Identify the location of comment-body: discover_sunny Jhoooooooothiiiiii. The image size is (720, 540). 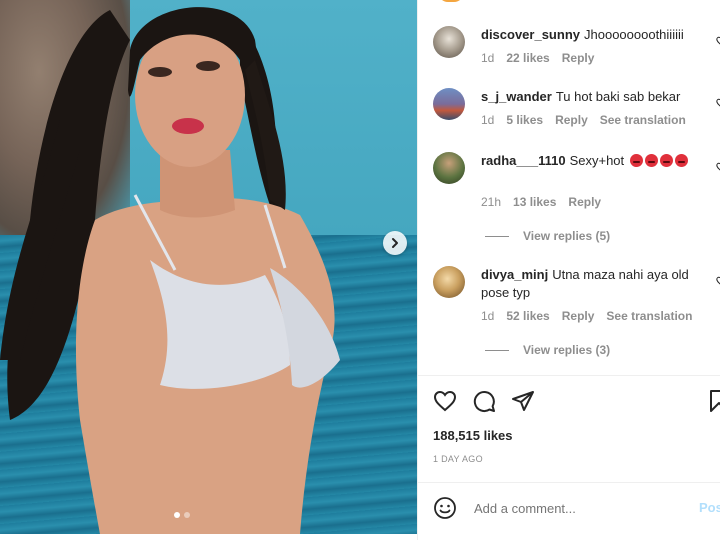
(592, 35).